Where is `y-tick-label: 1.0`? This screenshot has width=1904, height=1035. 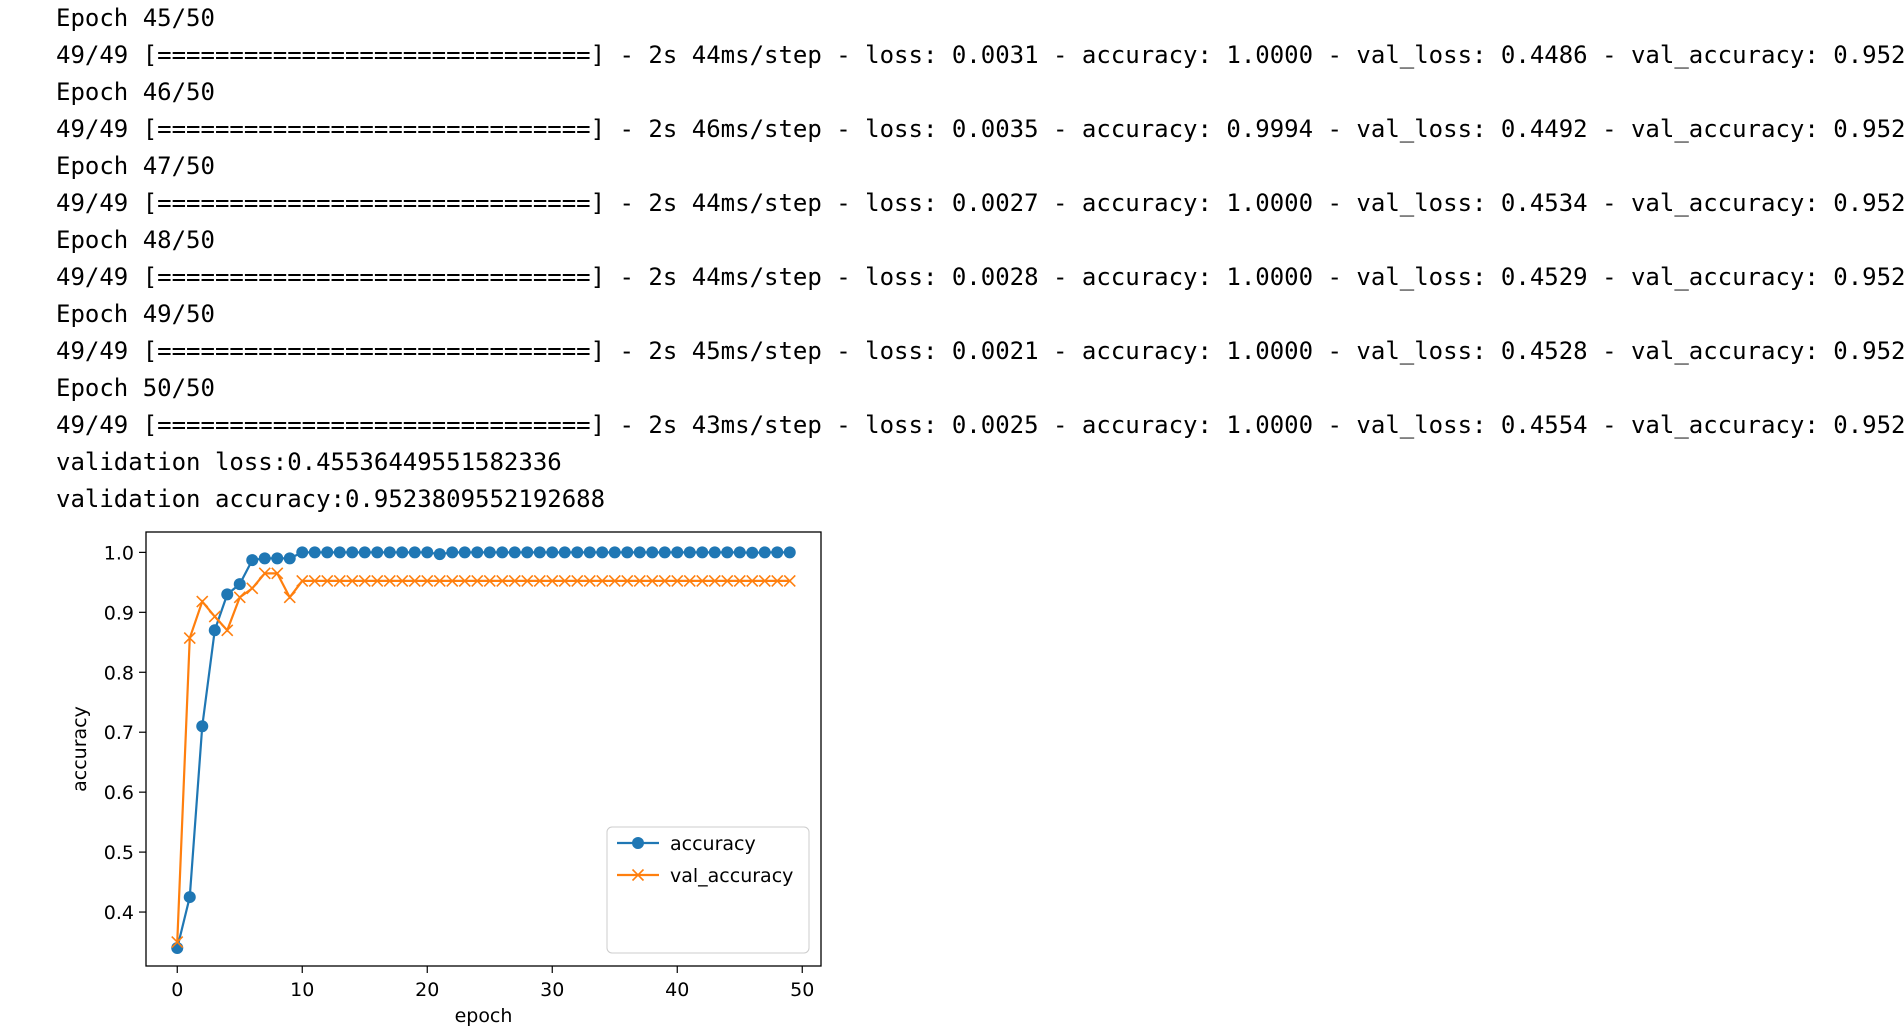
y-tick-label: 1.0 is located at coordinates (119, 553).